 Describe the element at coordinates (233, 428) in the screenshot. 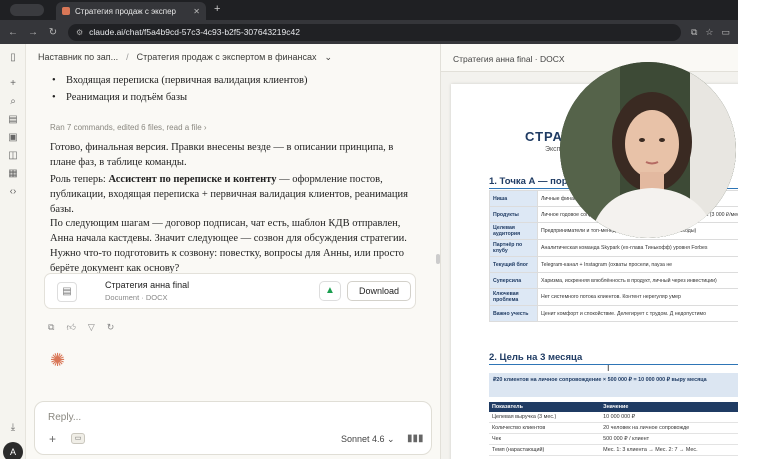

I see `composer: Reply... + ▭ Sonnet 4.6 ⌄ ▮▮▮` at that location.